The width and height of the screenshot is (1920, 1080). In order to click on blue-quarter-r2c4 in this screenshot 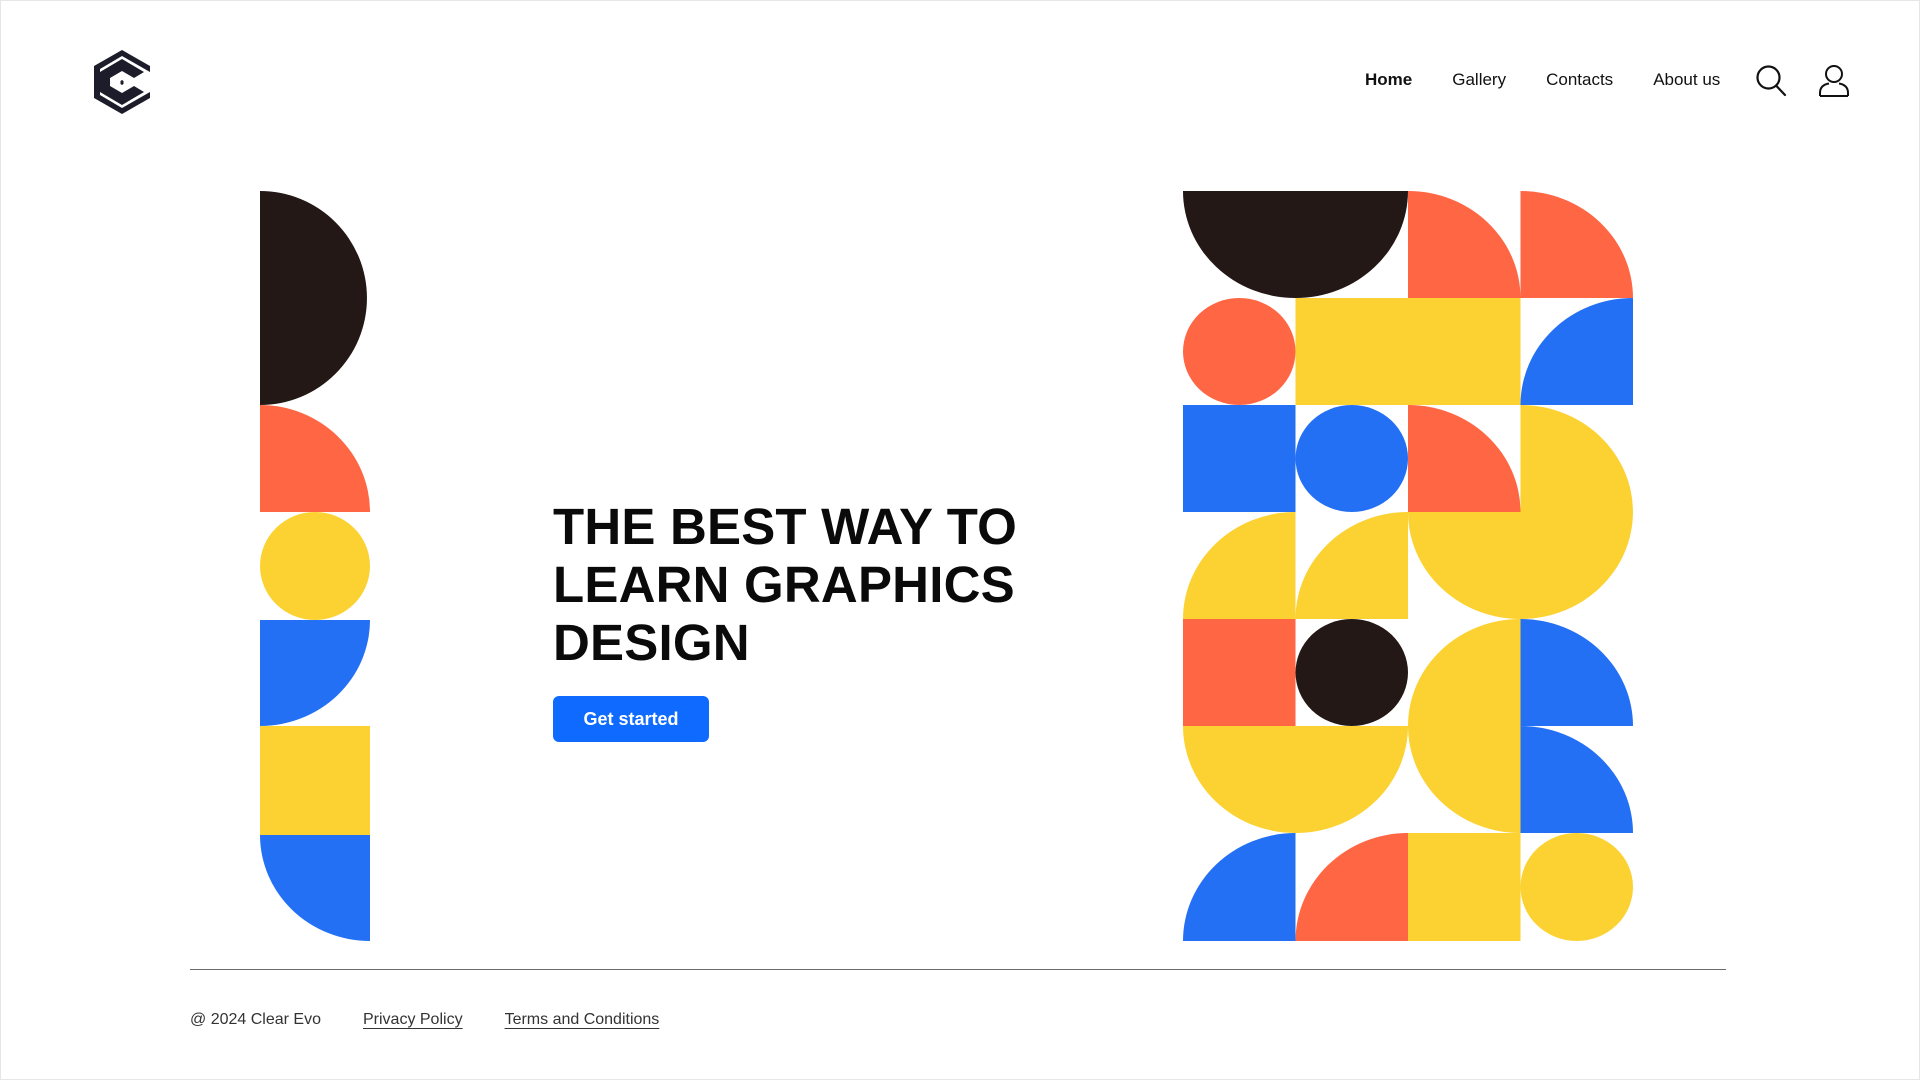, I will do `click(1576, 351)`.